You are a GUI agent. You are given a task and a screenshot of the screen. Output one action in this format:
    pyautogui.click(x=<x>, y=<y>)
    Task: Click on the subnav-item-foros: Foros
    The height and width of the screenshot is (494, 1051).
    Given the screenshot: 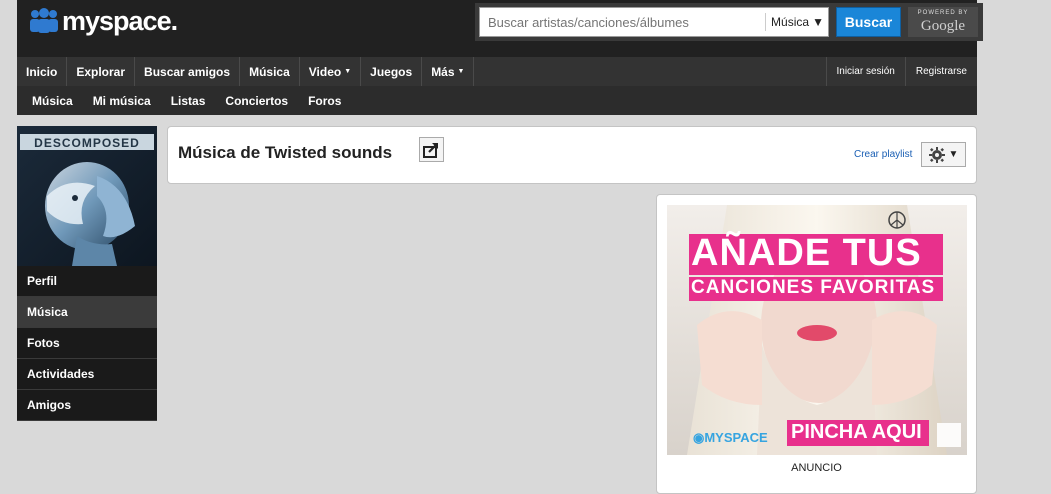 What is the action you would take?
    pyautogui.click(x=324, y=101)
    